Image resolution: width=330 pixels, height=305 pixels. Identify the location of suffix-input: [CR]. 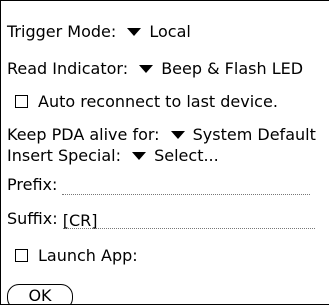
(188, 220).